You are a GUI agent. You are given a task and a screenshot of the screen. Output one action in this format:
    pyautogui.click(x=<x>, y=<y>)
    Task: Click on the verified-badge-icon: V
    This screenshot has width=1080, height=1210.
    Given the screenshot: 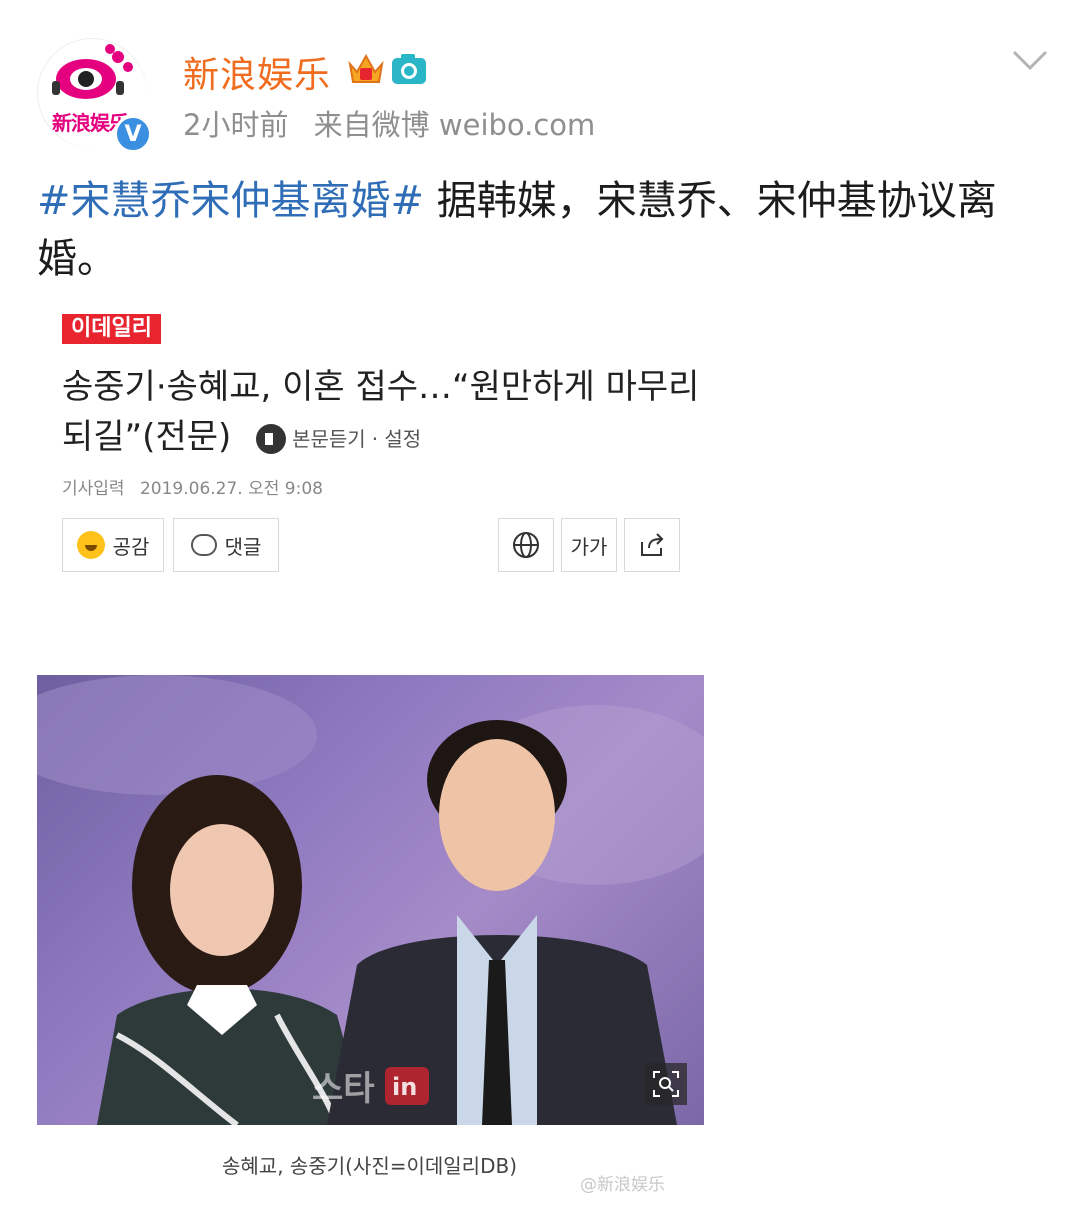 What is the action you would take?
    pyautogui.click(x=133, y=134)
    